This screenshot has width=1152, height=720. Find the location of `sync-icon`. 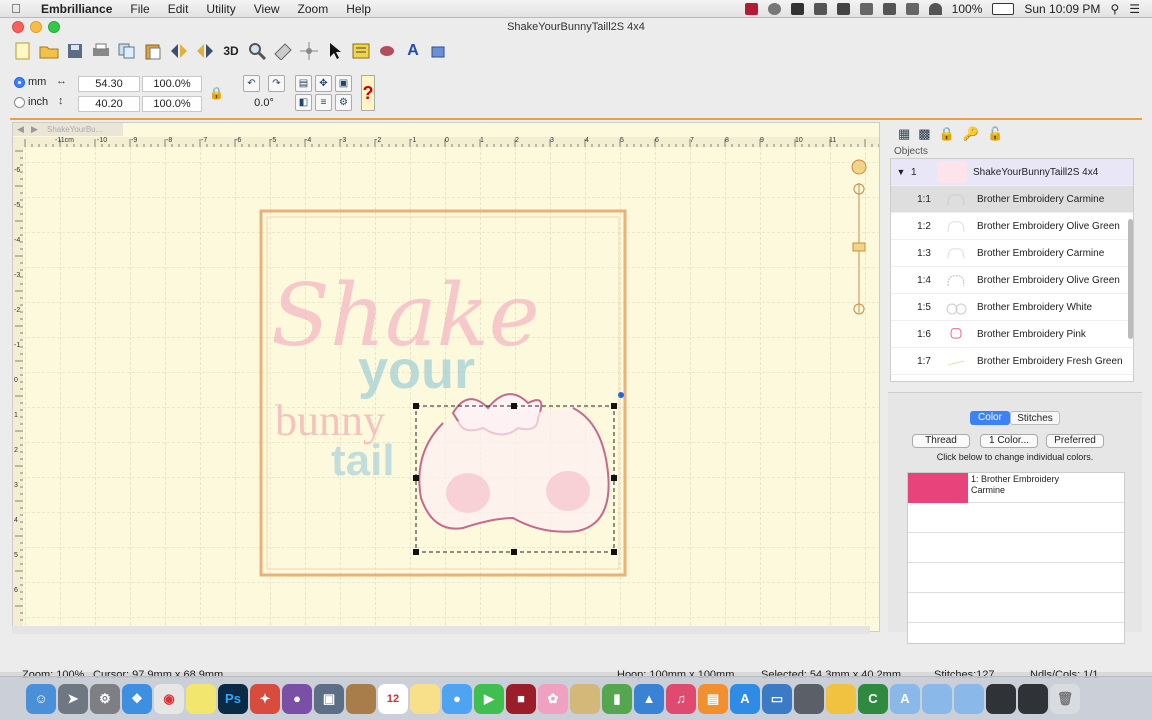

sync-icon is located at coordinates (774, 9).